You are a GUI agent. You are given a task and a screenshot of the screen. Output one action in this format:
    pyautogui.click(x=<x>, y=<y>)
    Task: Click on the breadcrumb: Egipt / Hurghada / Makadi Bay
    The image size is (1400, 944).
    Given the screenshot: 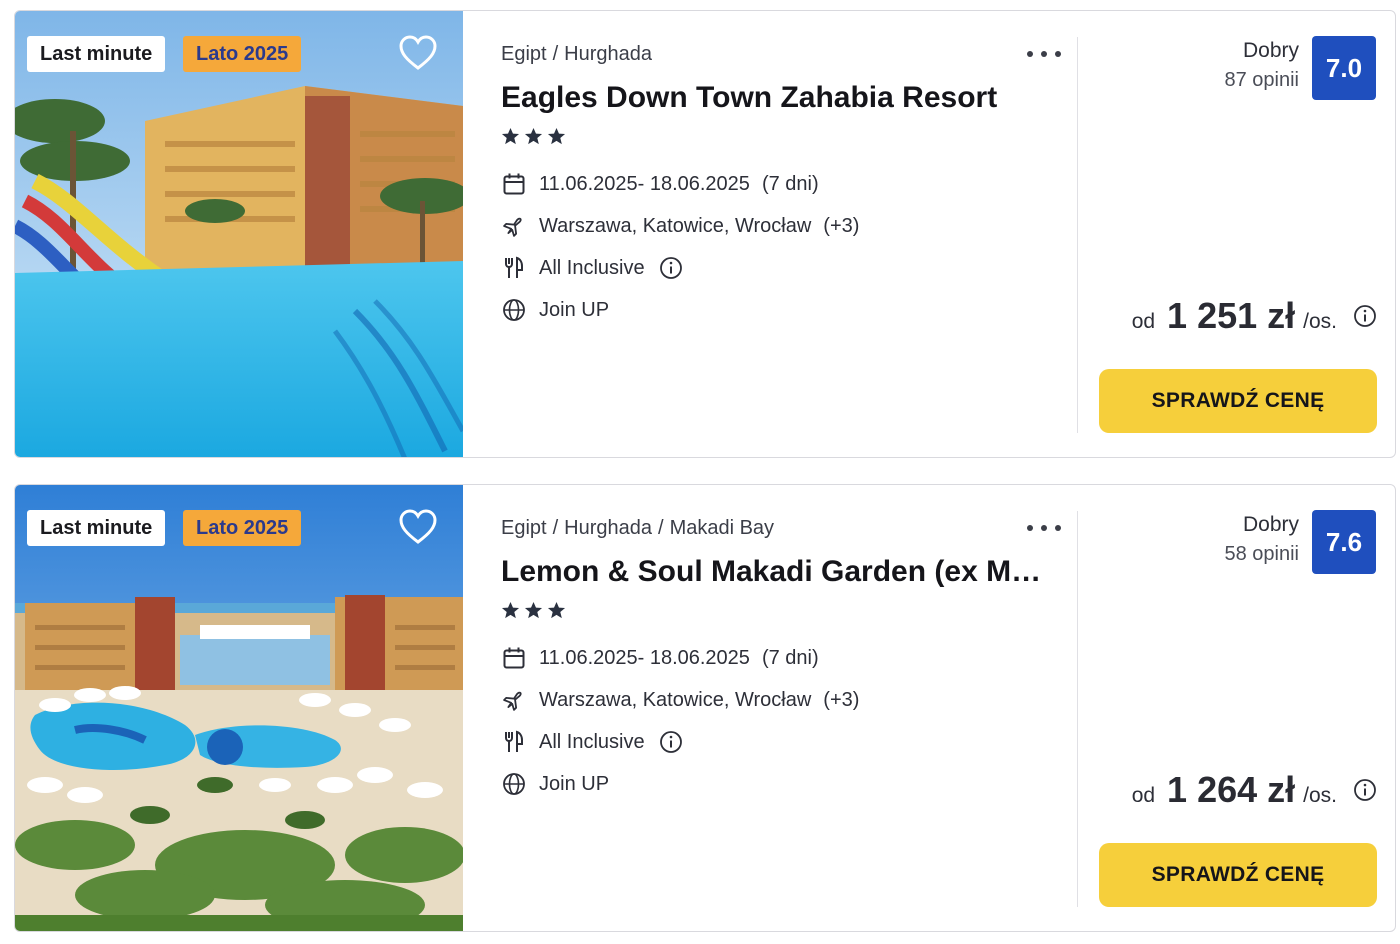 What is the action you would take?
    pyautogui.click(x=637, y=528)
    